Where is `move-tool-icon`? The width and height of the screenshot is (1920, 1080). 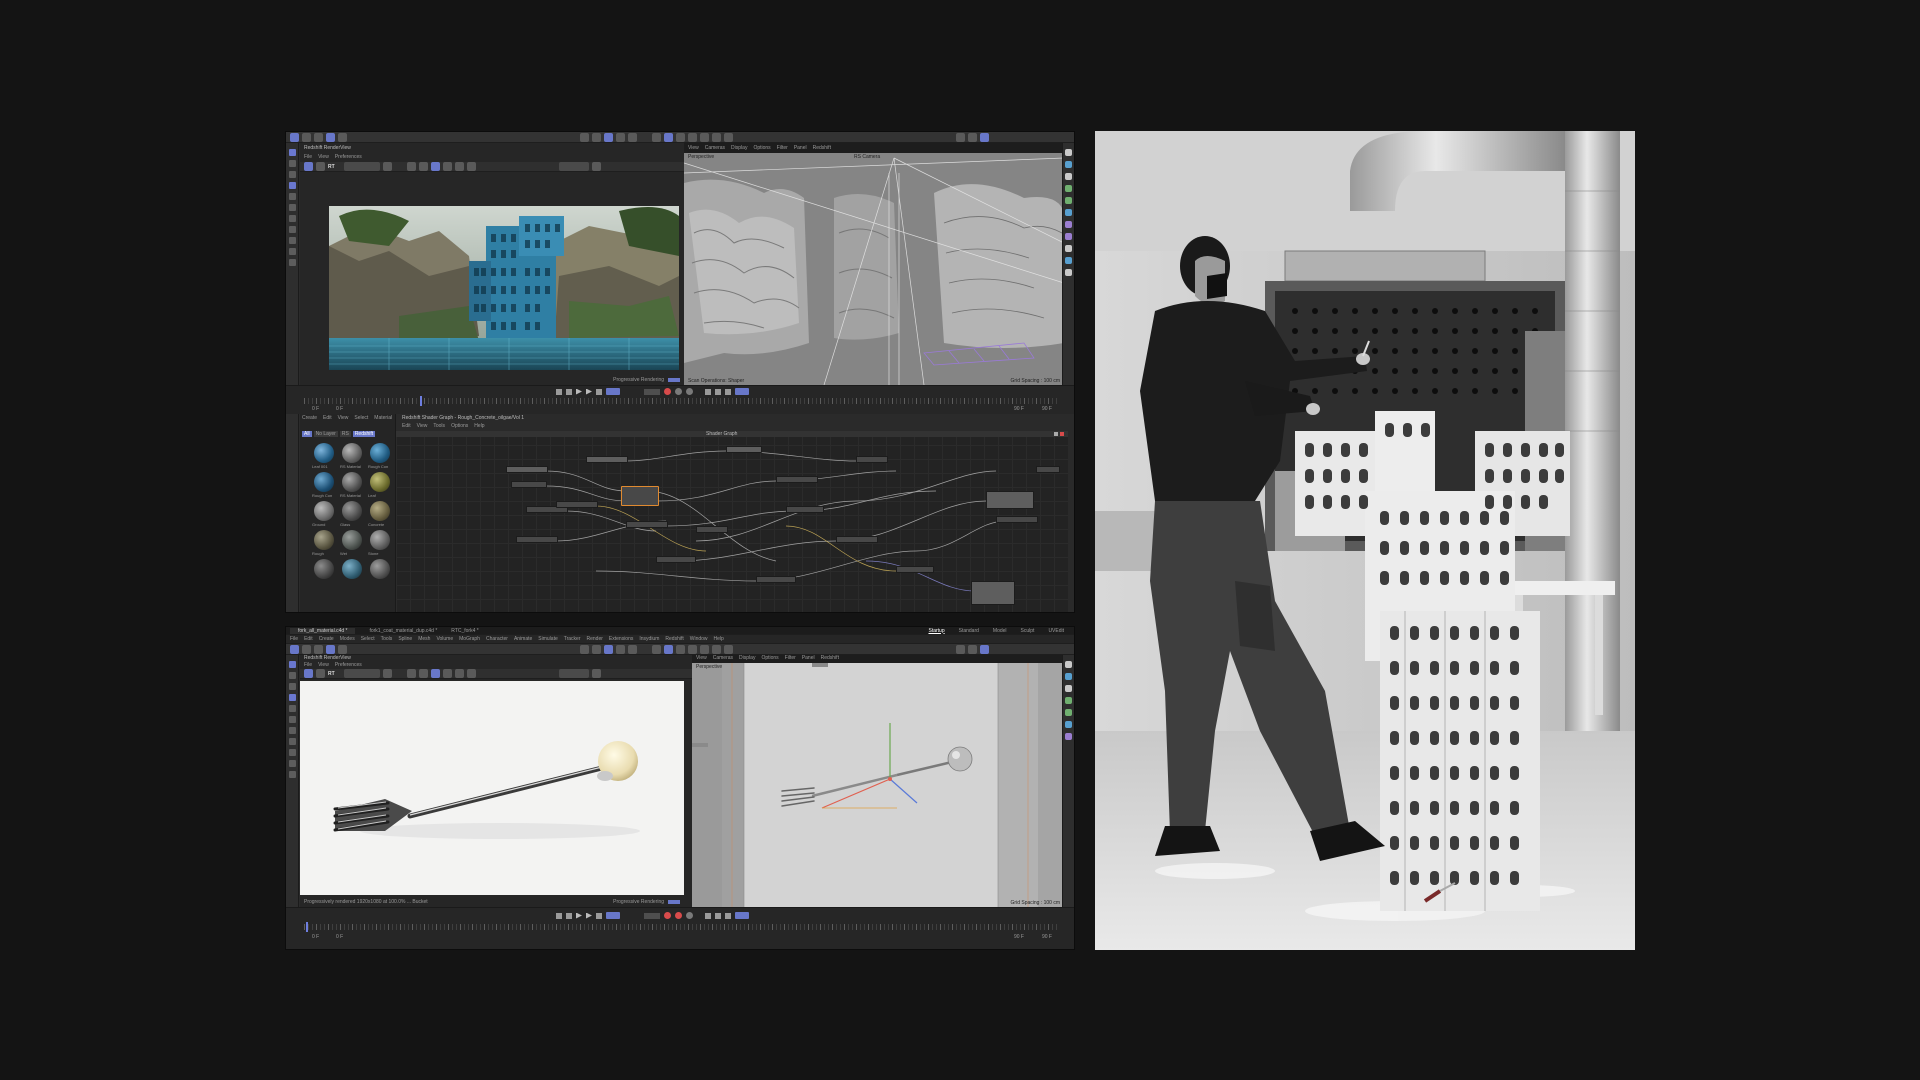
move-tool-icon is located at coordinates (292, 163).